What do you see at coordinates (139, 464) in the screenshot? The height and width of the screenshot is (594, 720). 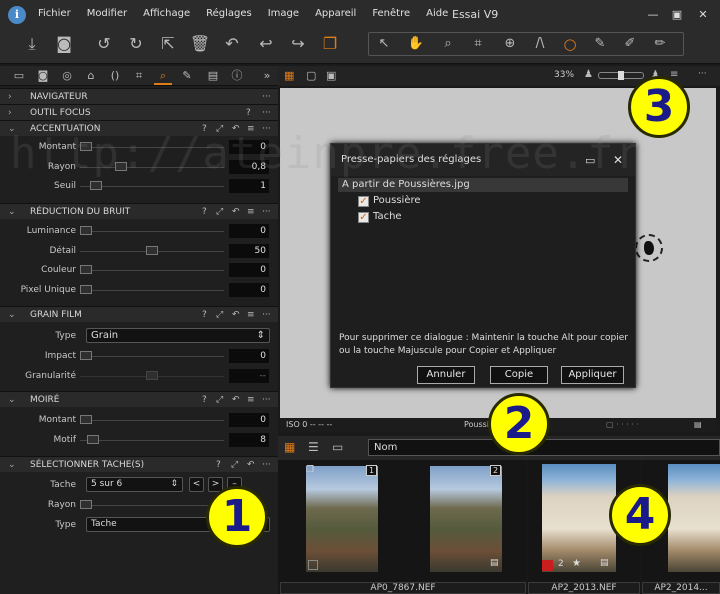 I see `section-selectionner-tache: ⌄ SÉLECTIONNER TACHE(S) ? ⤢ ↶ ···` at bounding box center [139, 464].